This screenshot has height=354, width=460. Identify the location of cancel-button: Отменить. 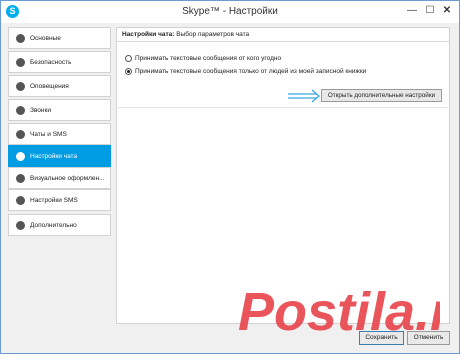
(428, 338).